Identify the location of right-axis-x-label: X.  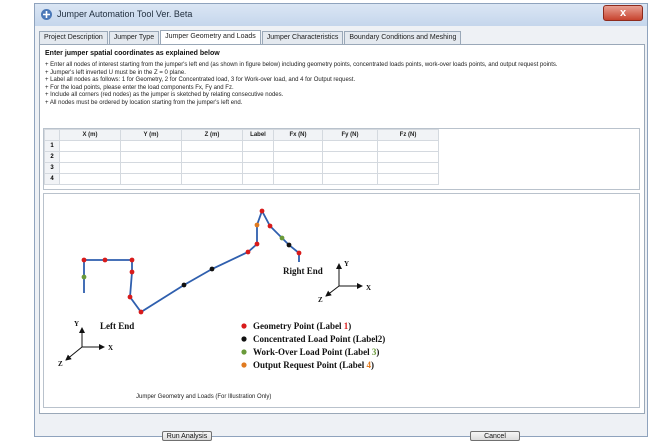
(368, 288).